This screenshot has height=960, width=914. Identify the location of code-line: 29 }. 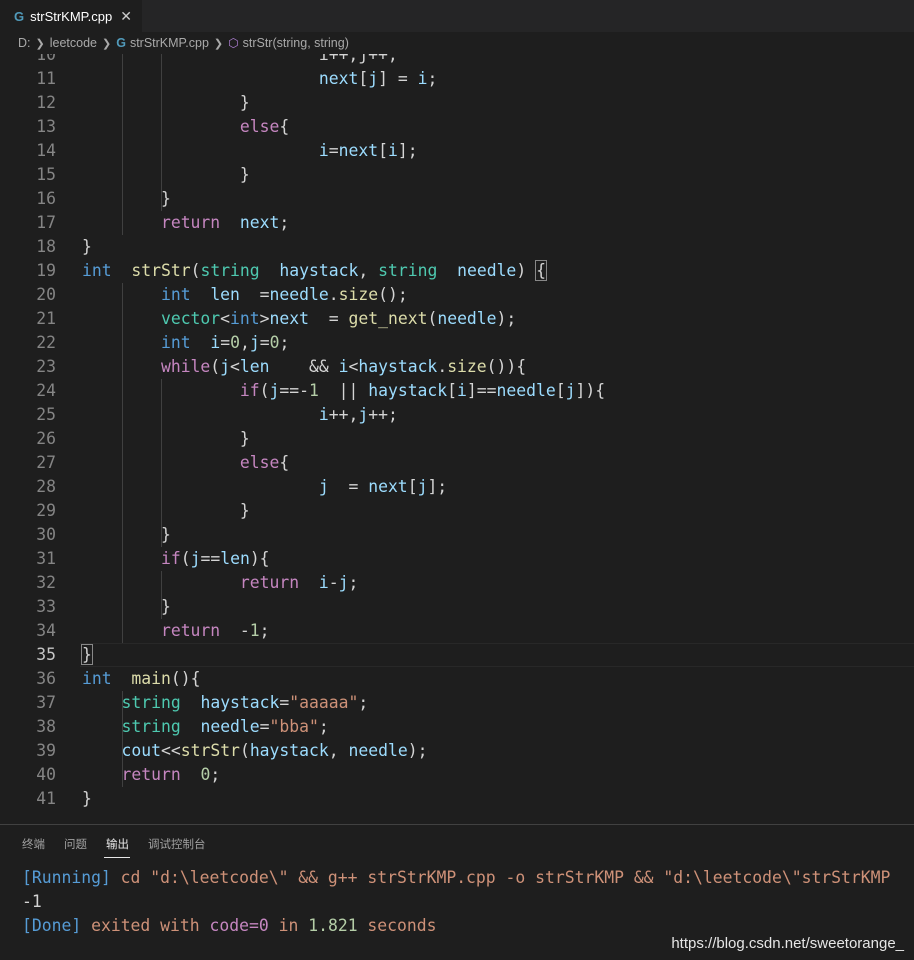
(457, 511).